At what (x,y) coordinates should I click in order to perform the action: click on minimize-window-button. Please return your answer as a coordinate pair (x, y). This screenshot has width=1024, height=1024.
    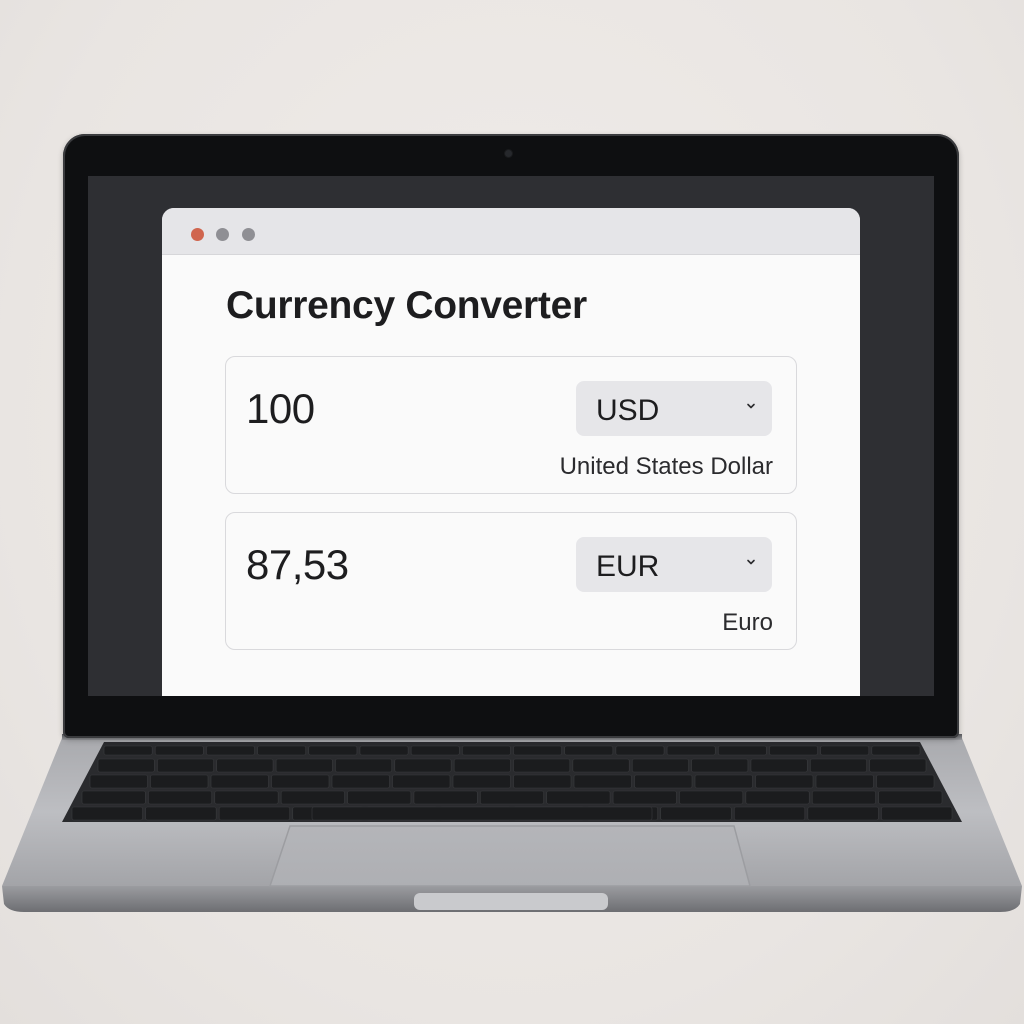
    Looking at the image, I should click on (222, 234).